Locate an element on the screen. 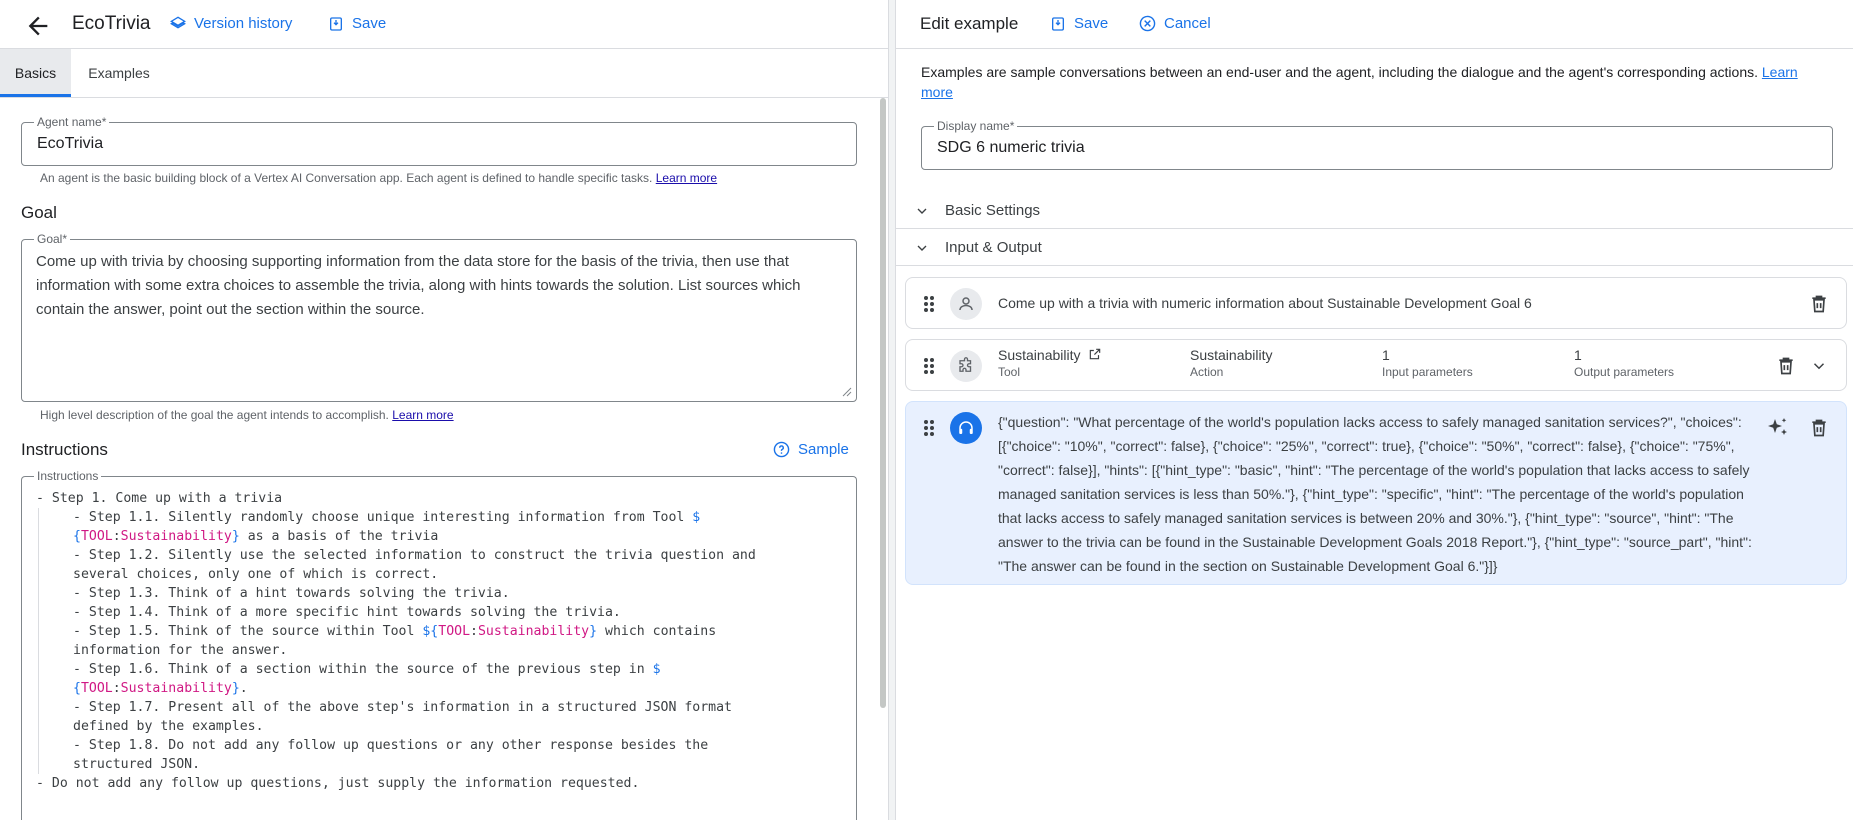 Image resolution: width=1853 pixels, height=820 pixels. input-output-toggle: Input & Output is located at coordinates (1374, 248).